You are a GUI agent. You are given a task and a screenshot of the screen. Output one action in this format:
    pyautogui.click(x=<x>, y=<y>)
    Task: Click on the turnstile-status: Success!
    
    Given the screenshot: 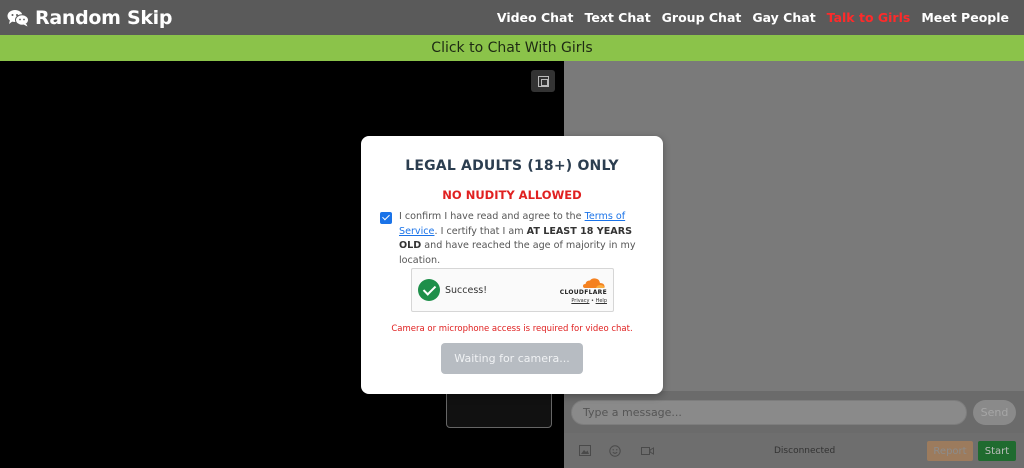 What is the action you would take?
    pyautogui.click(x=466, y=290)
    